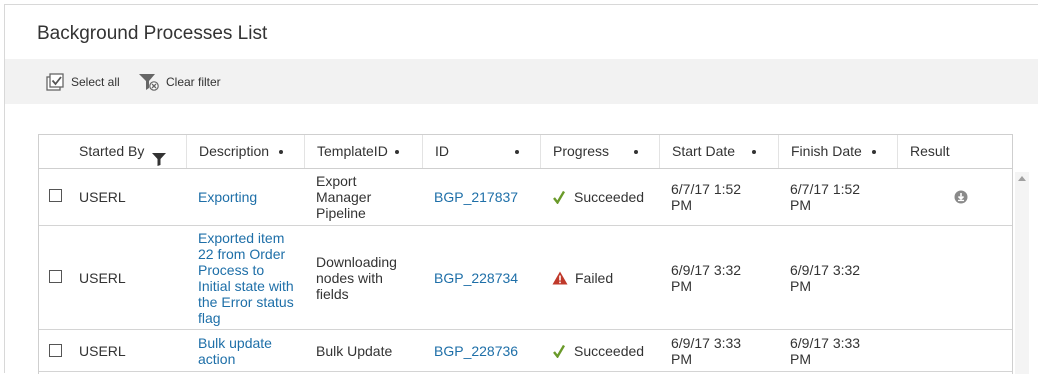 The width and height of the screenshot is (1038, 374). I want to click on page-title: Background Processes List, so click(152, 33).